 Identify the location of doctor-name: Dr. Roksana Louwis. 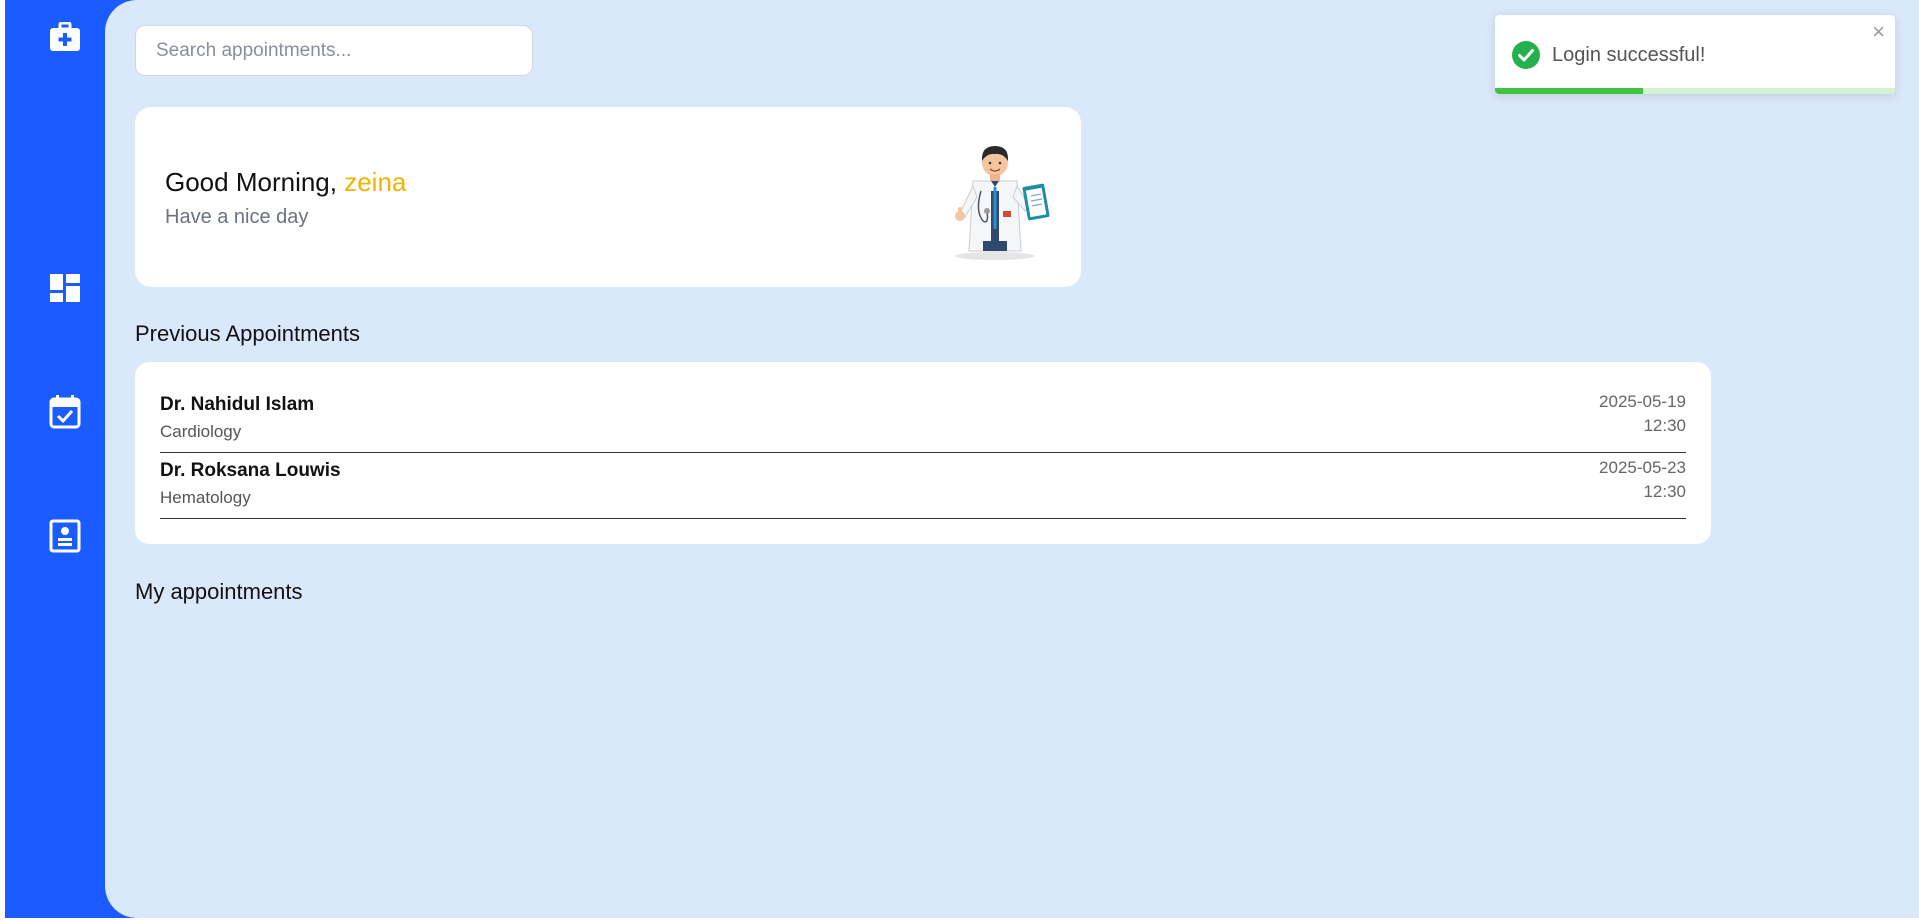
(250, 470).